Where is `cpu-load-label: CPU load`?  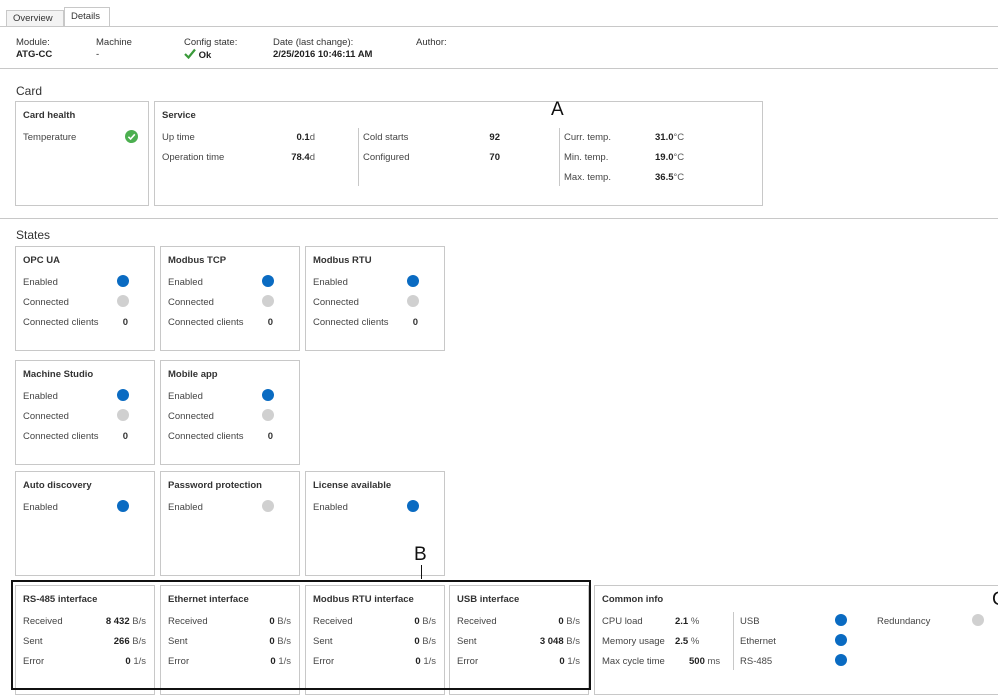
cpu-load-label: CPU load is located at coordinates (622, 621).